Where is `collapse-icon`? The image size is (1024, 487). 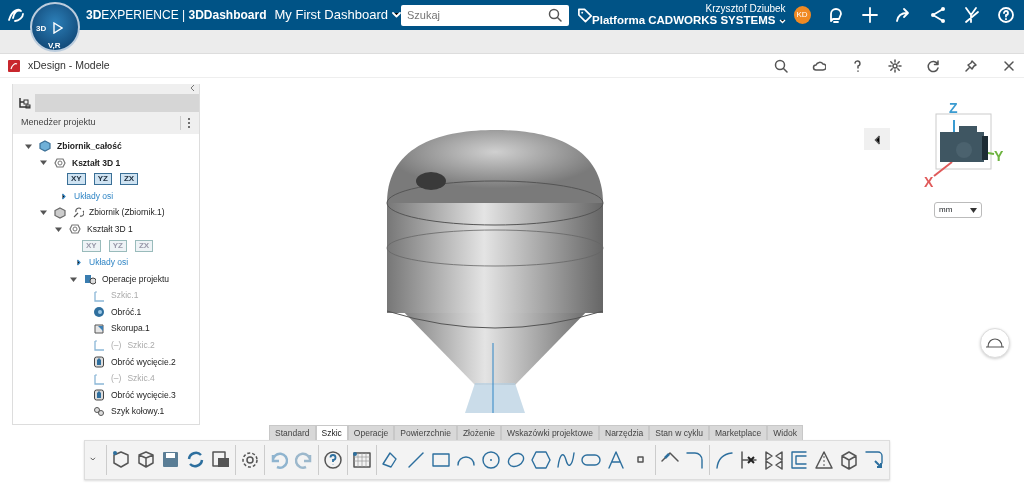 collapse-icon is located at coordinates (192, 88).